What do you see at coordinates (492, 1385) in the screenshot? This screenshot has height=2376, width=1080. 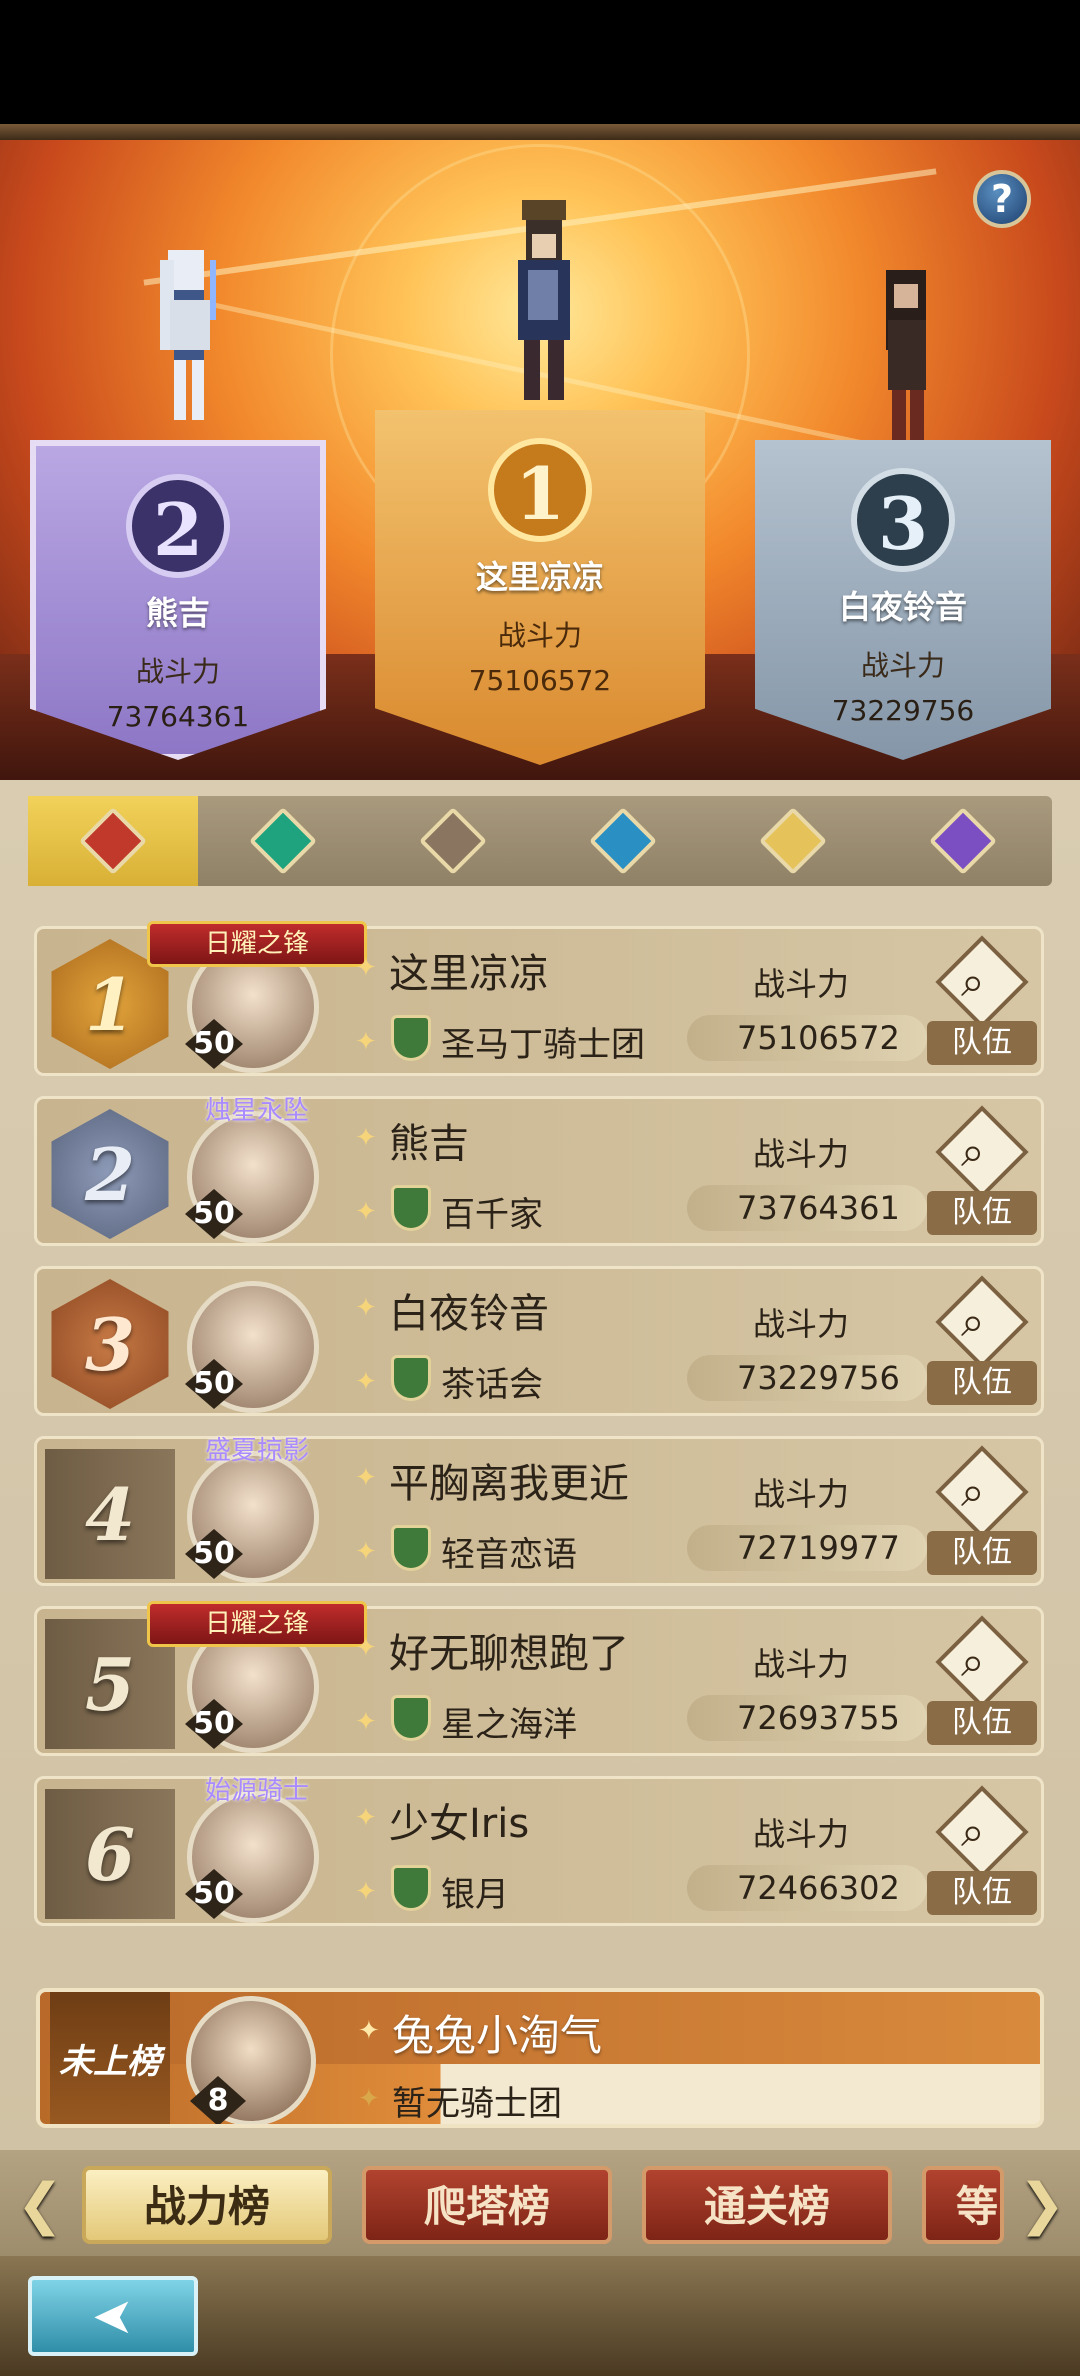 I see `guild-name: 茶话会` at bounding box center [492, 1385].